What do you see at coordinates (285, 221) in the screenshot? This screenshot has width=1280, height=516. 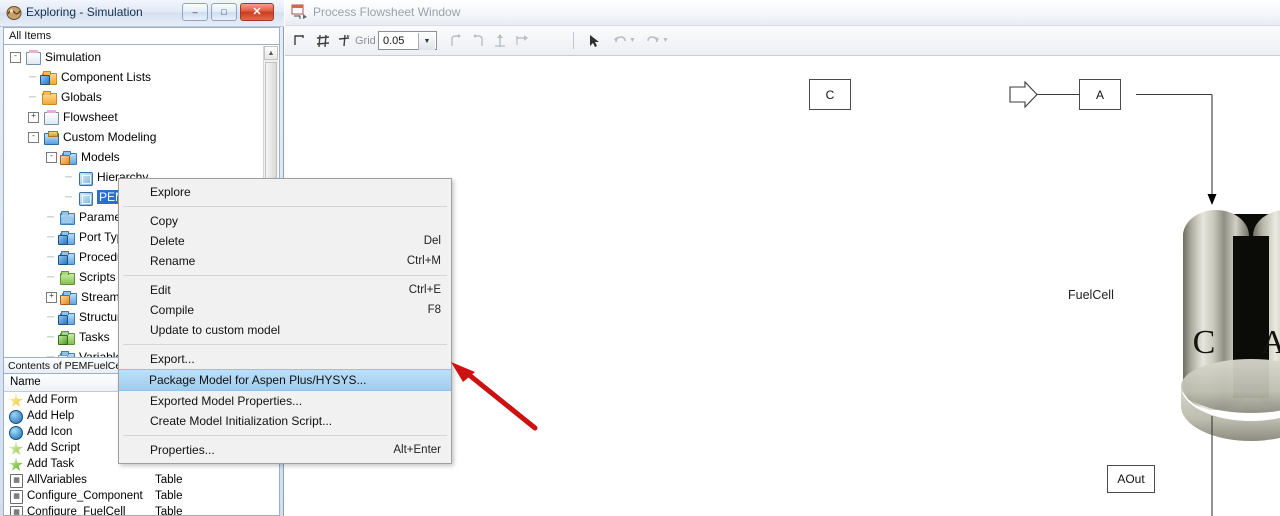 I see `menu-item-copy: Copy` at bounding box center [285, 221].